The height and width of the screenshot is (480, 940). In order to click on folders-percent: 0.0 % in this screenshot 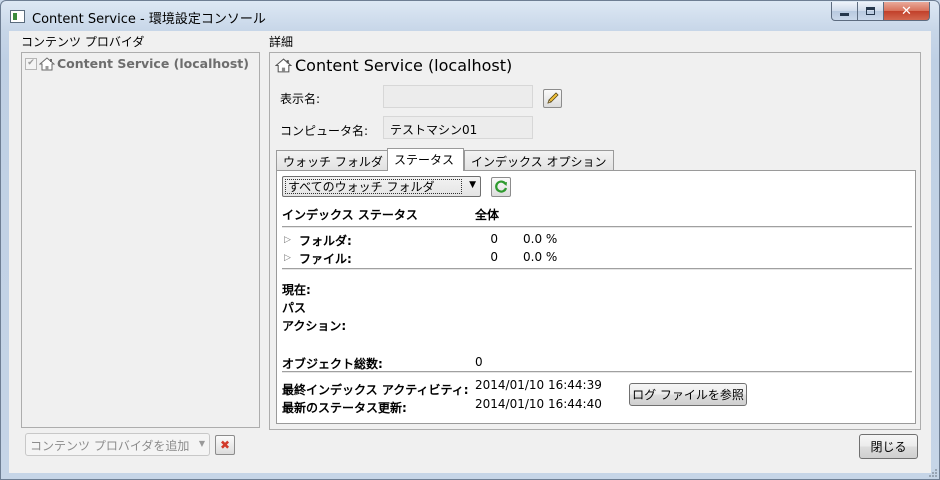, I will do `click(540, 239)`.